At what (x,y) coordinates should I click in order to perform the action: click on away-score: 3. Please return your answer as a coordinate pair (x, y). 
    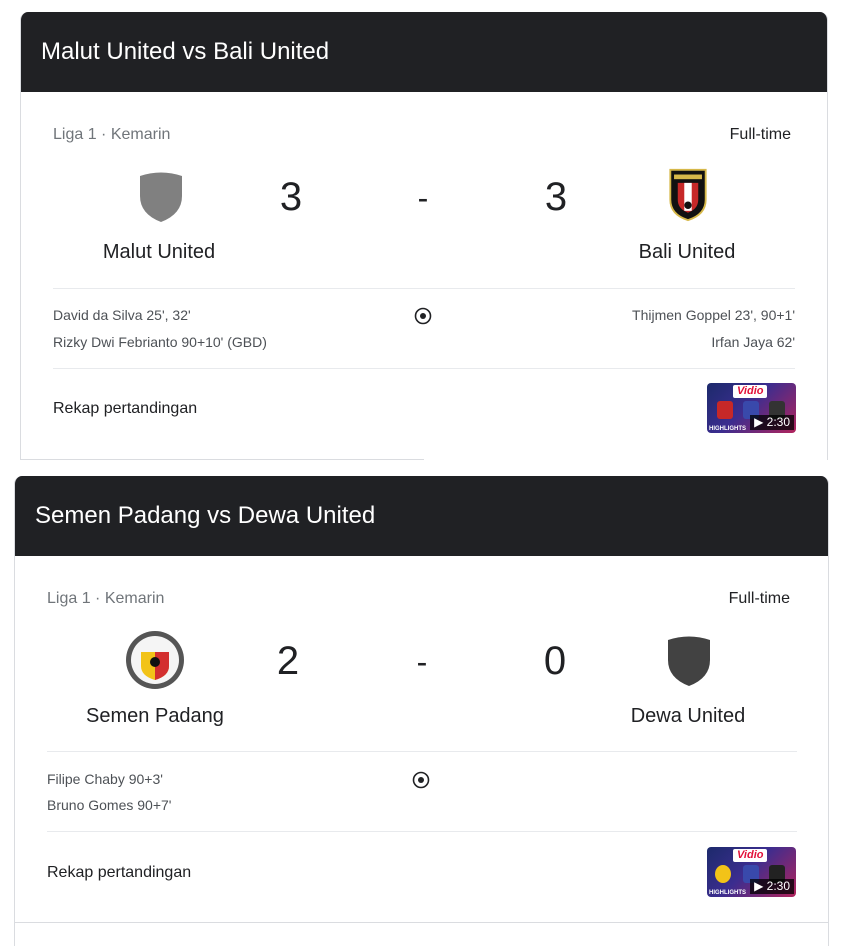
    Looking at the image, I should click on (556, 197).